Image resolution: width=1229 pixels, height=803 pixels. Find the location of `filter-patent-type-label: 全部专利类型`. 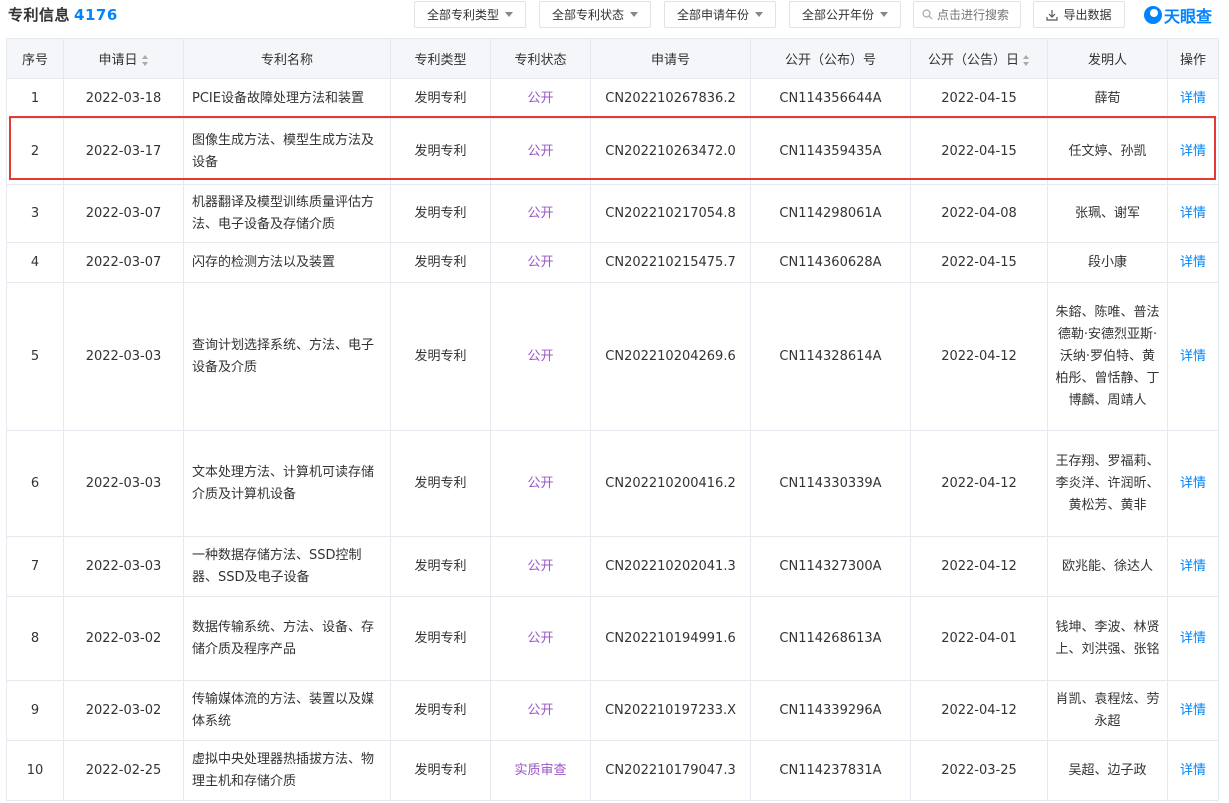

filter-patent-type-label: 全部专利类型 is located at coordinates (462, 15).